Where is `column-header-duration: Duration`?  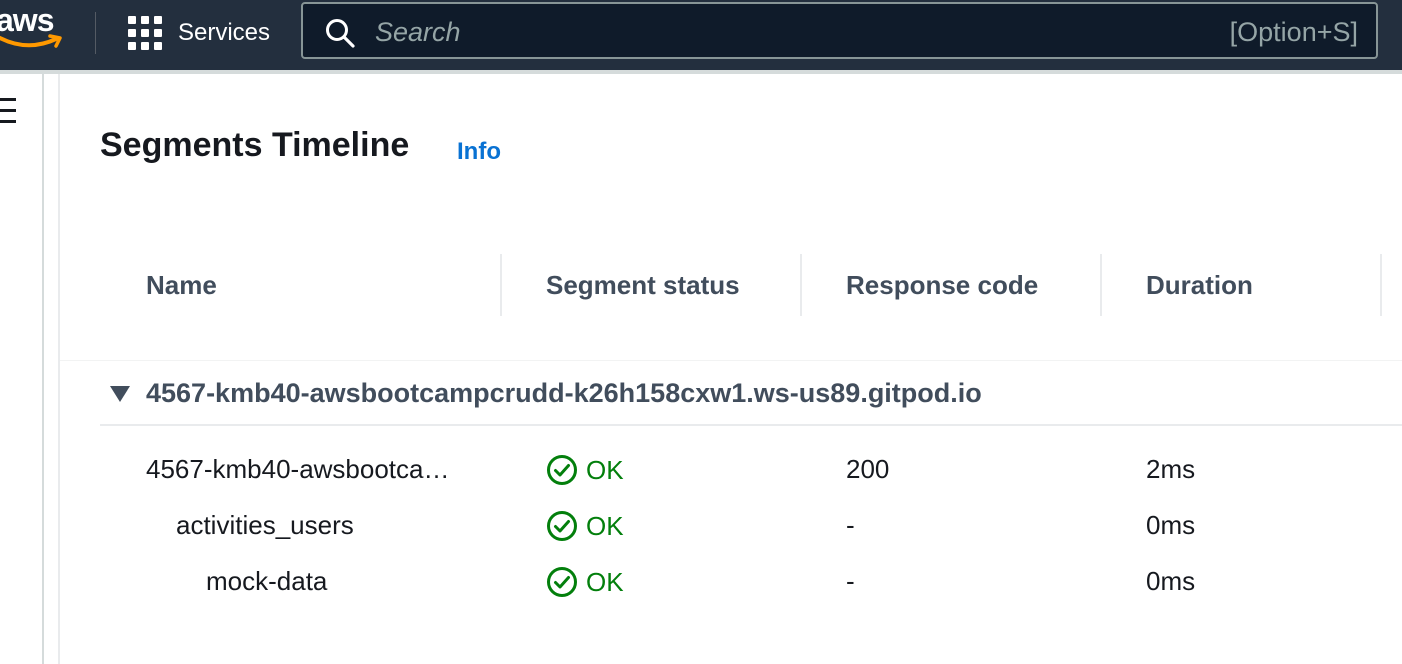 column-header-duration: Duration is located at coordinates (1199, 285).